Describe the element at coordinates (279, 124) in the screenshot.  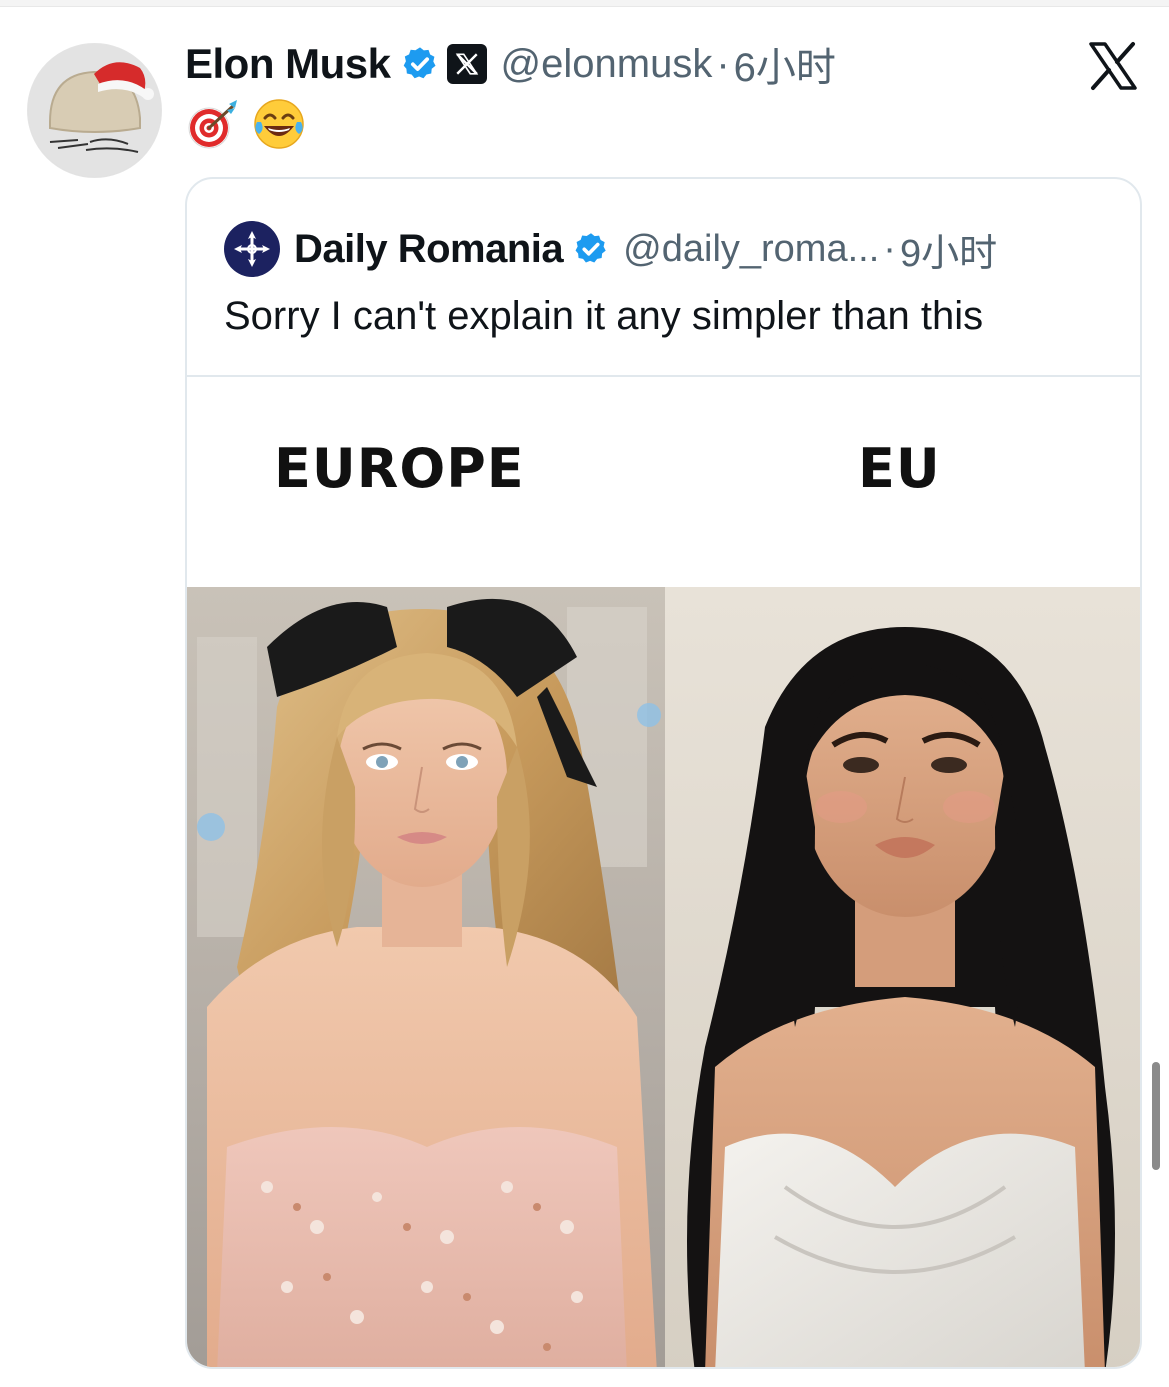
I see `tears-of-joy-icon` at that location.